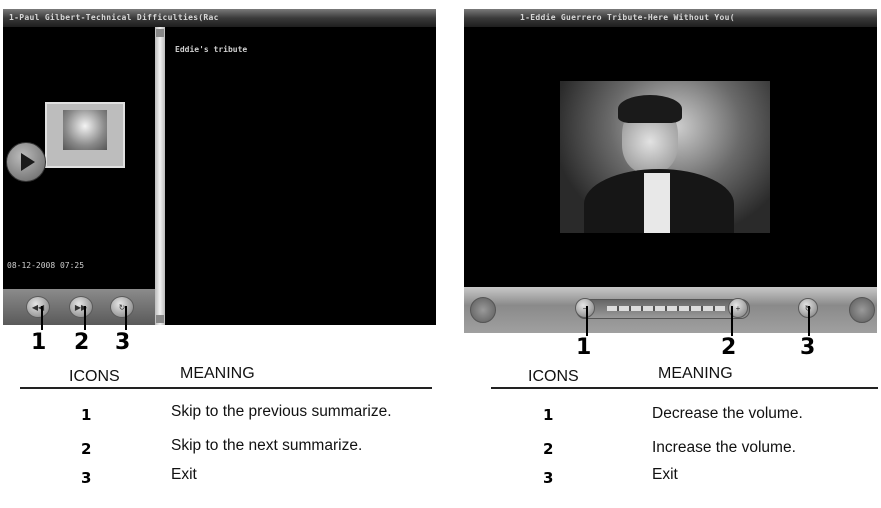 Image resolution: width=881 pixels, height=508 pixels. I want to click on left-control-bar: ◀◀ ▶▶ ↻, so click(79, 307).